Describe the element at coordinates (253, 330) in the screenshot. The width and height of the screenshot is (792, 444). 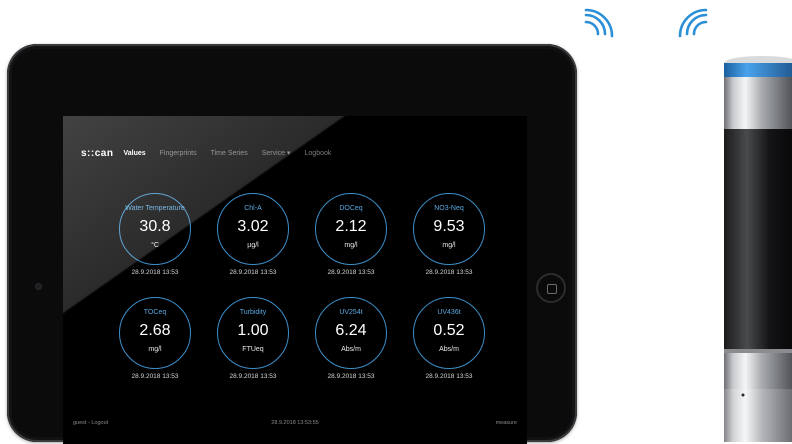
I see `reading-value: 1.00` at that location.